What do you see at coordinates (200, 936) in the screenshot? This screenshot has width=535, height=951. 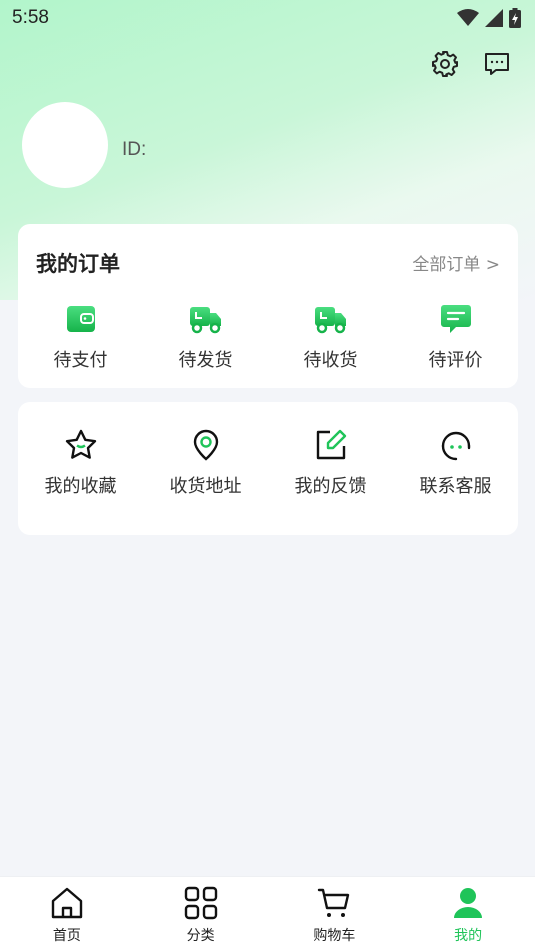 I see `tab-label: 分类` at bounding box center [200, 936].